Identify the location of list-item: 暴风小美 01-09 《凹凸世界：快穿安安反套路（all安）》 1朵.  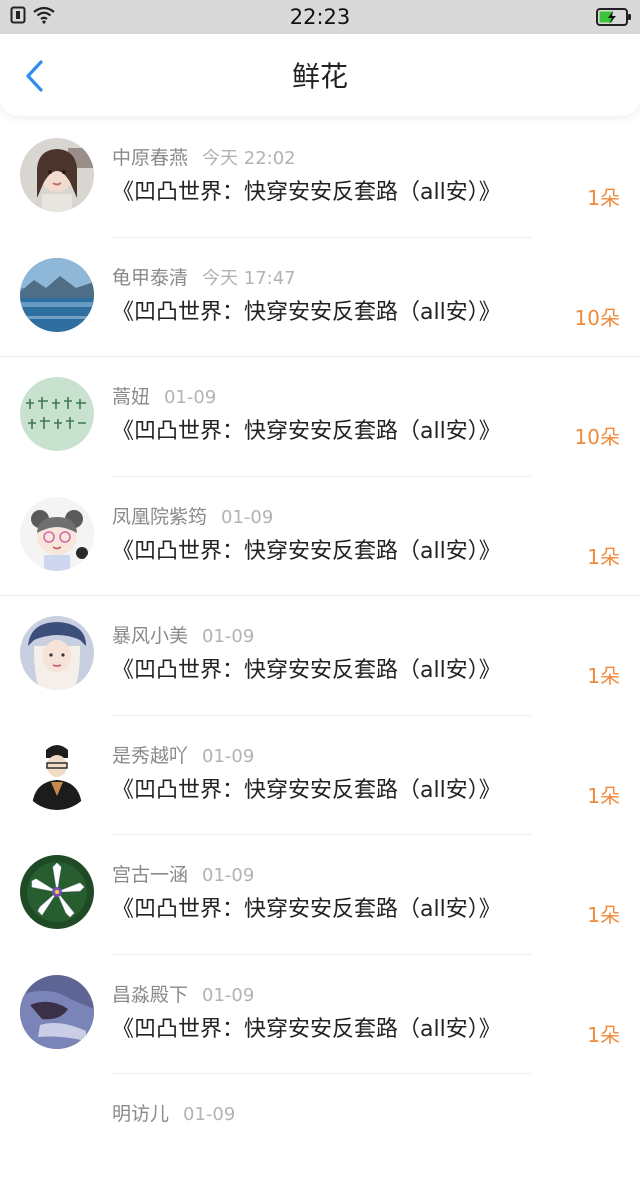
(320, 656).